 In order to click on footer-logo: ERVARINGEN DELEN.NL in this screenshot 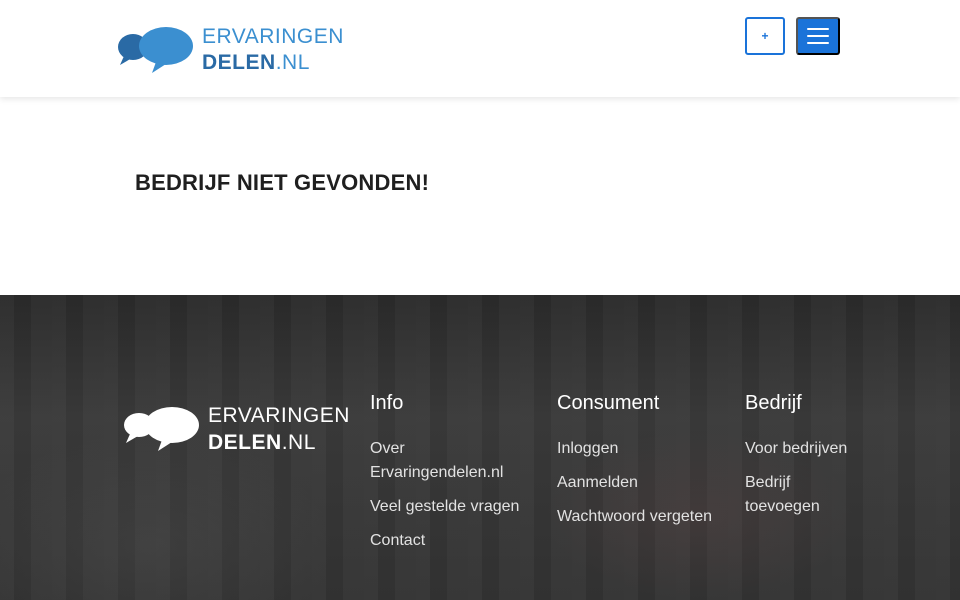, I will do `click(237, 429)`.